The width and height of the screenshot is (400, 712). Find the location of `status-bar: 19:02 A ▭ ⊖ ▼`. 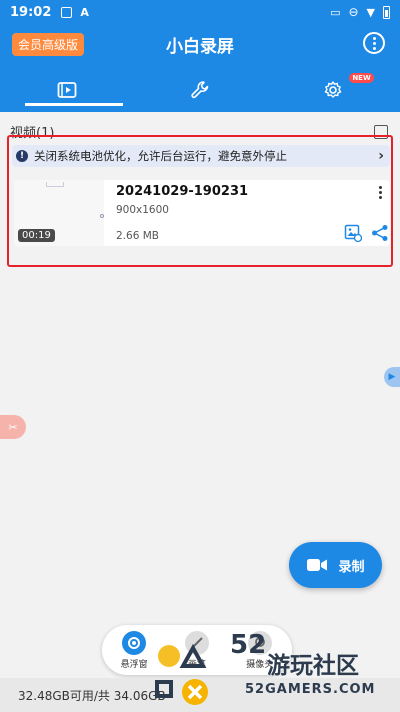

status-bar: 19:02 A ▭ ⊖ ▼ is located at coordinates (200, 12).